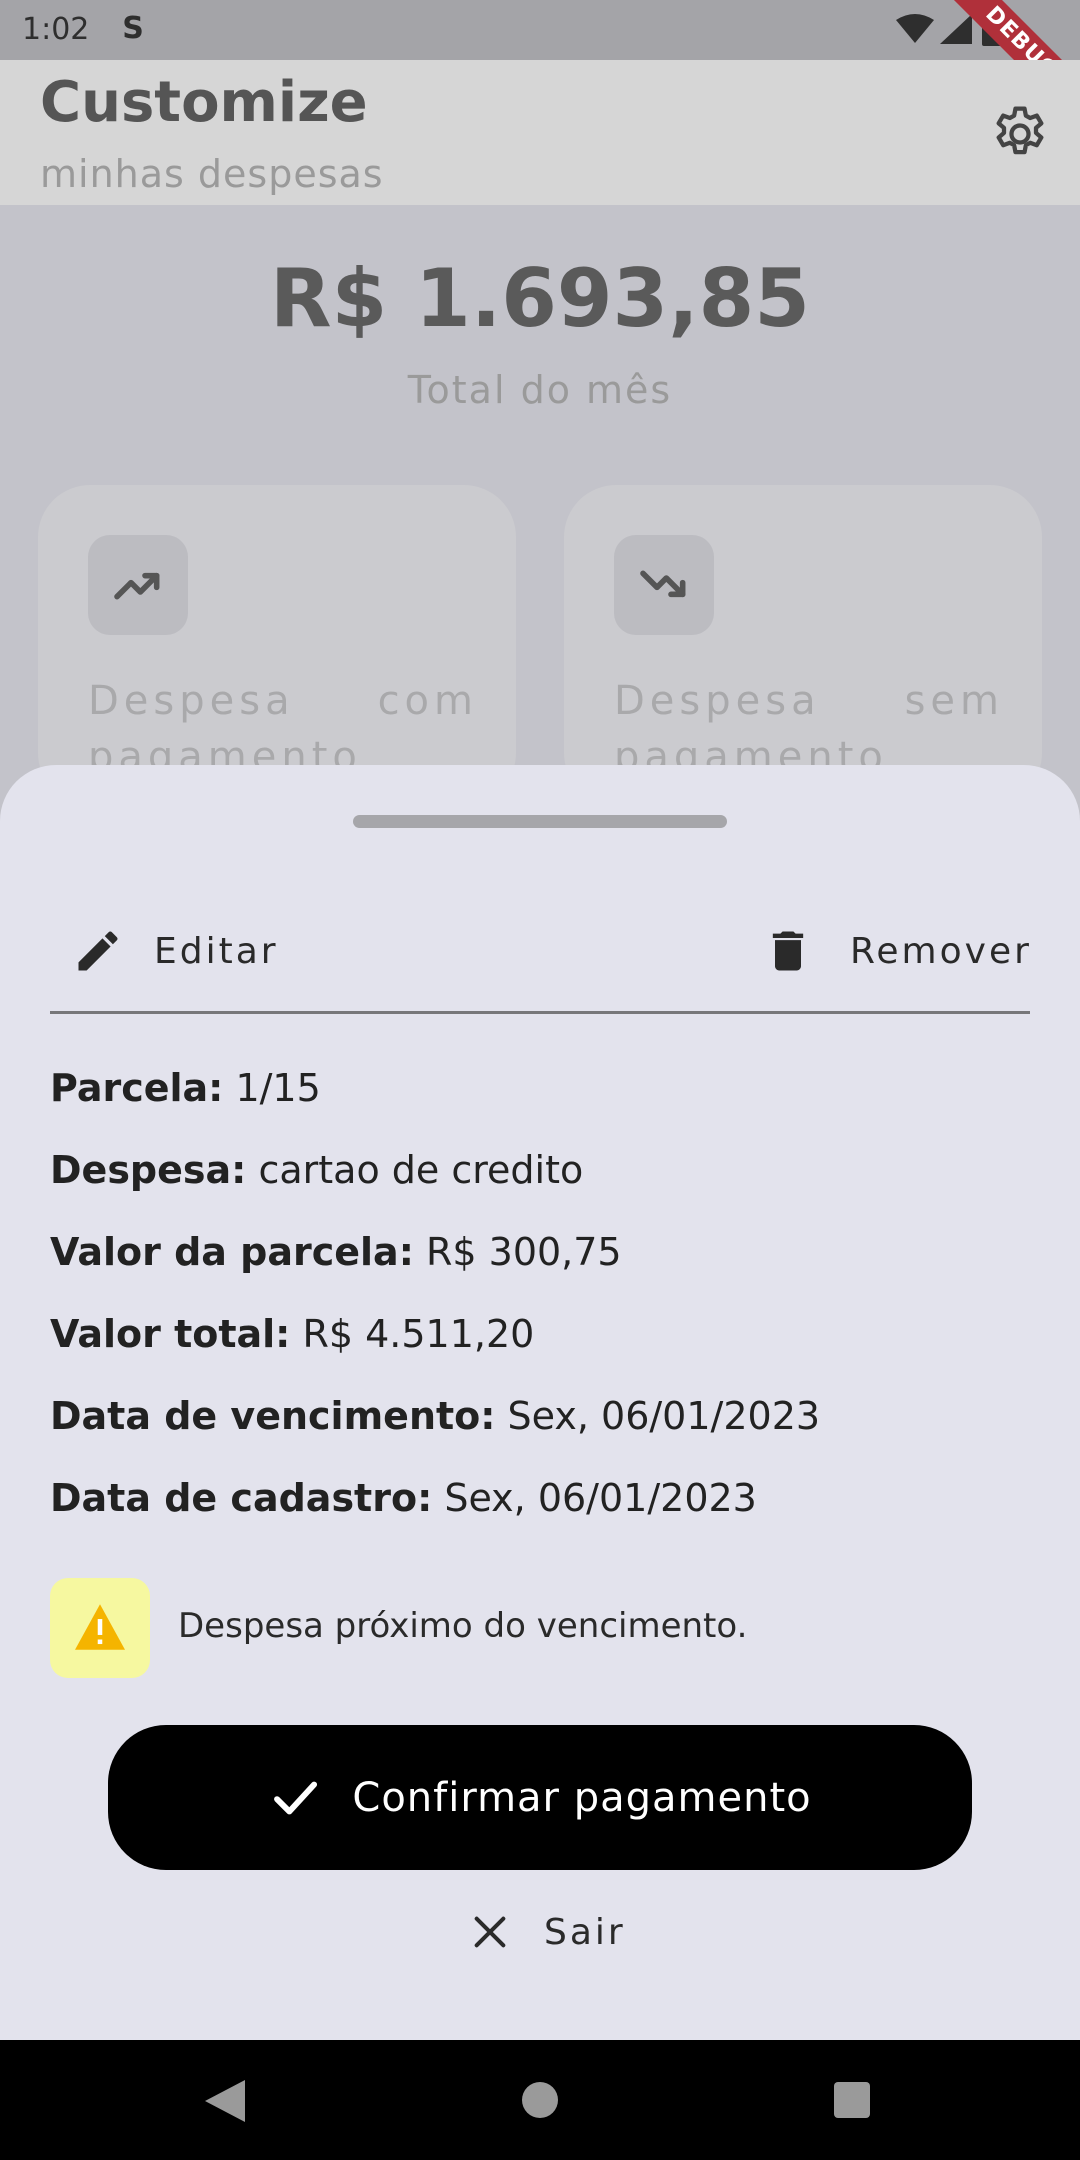 The image size is (1080, 2160). I want to click on edit-button: Editar, so click(175, 951).